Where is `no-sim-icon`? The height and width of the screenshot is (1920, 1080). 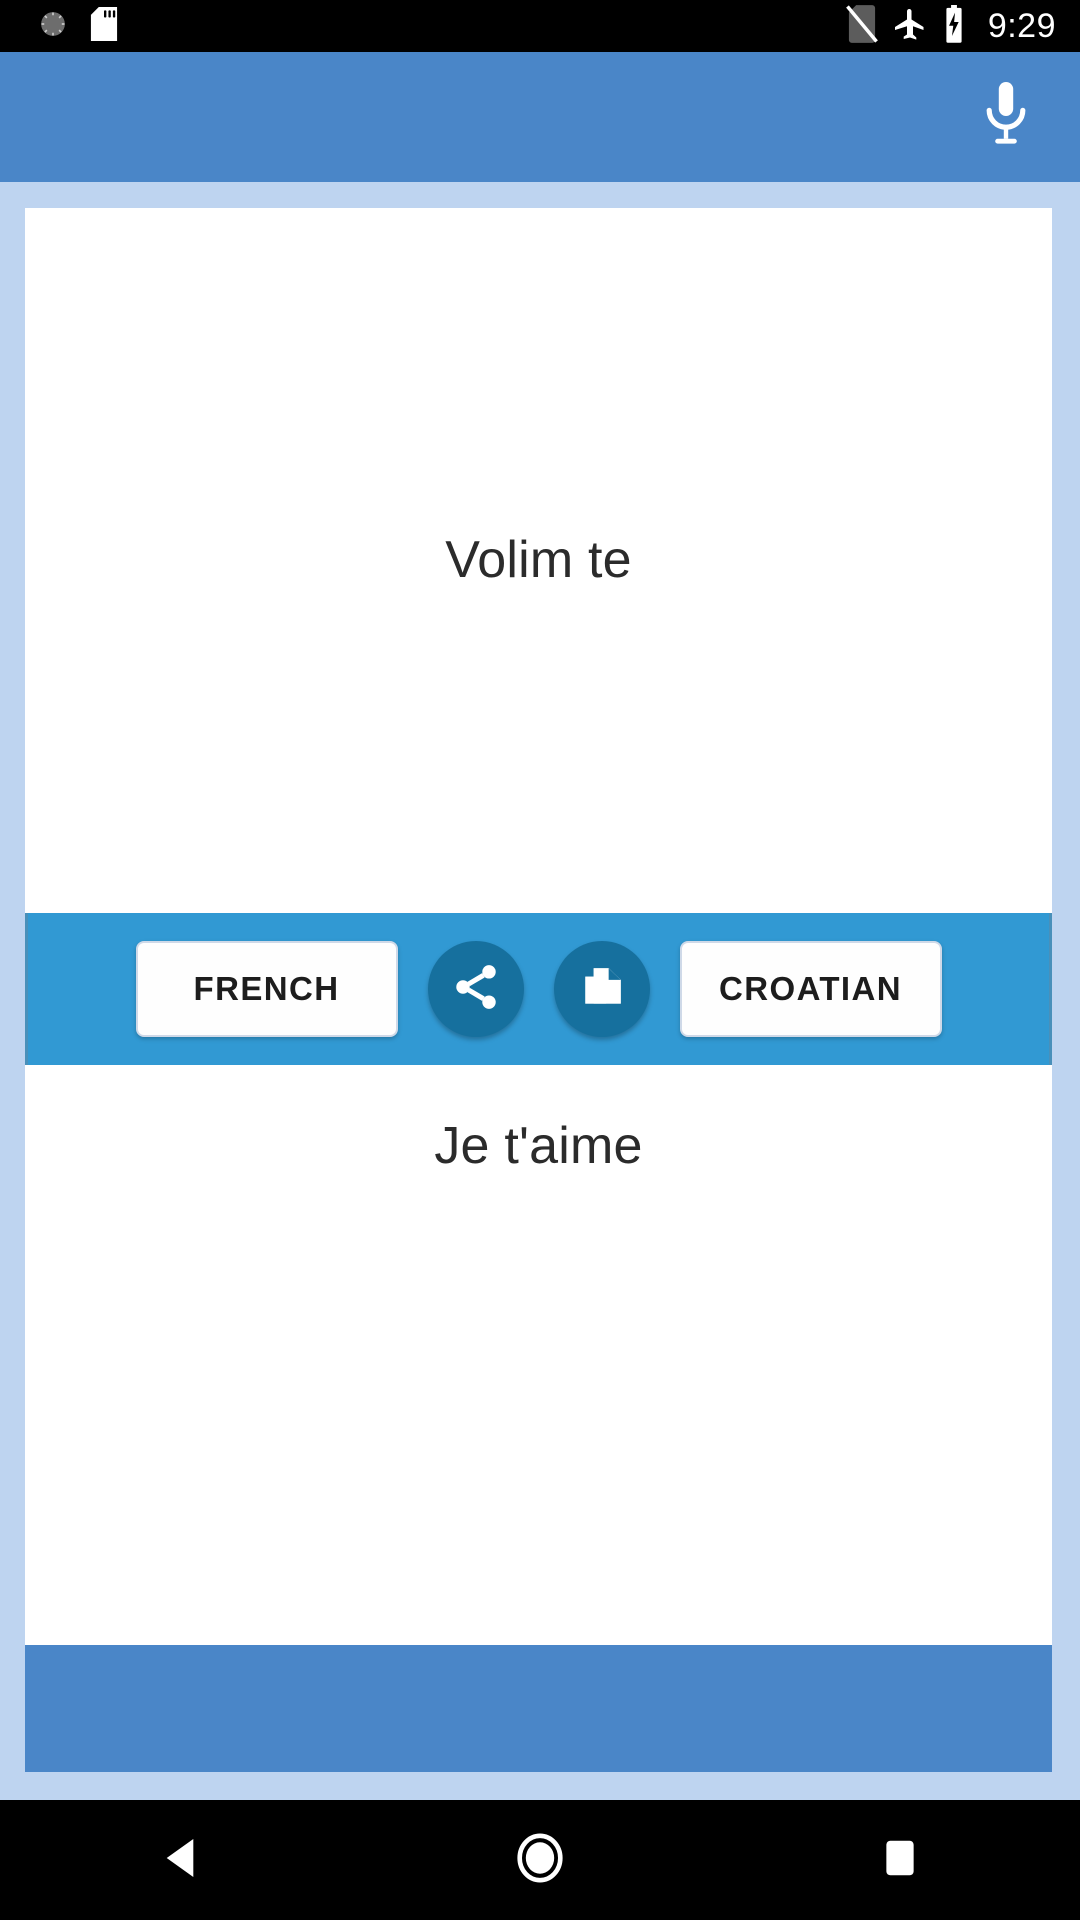
no-sim-icon is located at coordinates (861, 26).